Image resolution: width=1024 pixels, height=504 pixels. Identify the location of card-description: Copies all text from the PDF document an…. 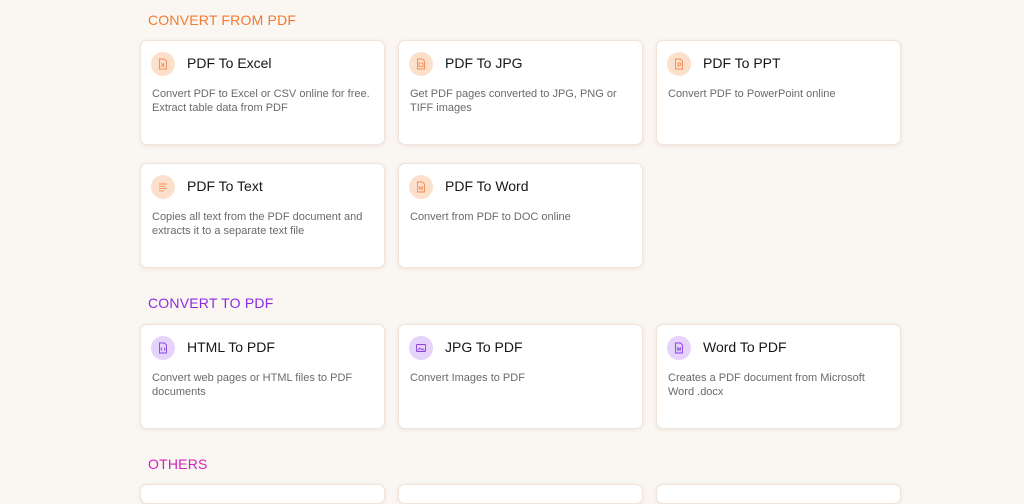
(257, 224).